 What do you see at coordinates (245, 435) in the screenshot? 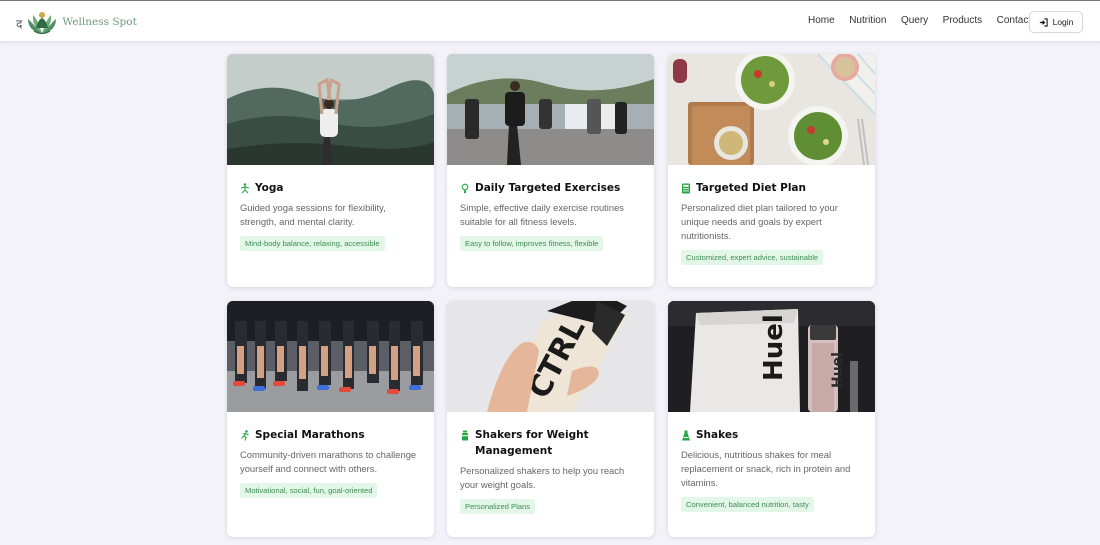
I see `running-icon` at bounding box center [245, 435].